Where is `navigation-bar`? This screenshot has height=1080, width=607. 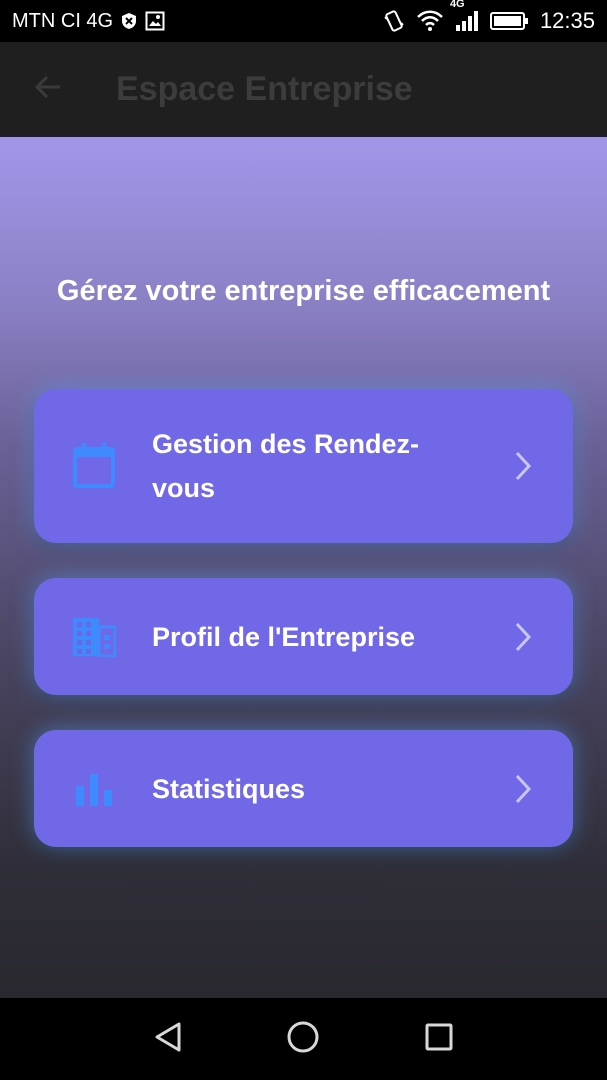
navigation-bar is located at coordinates (303, 1039).